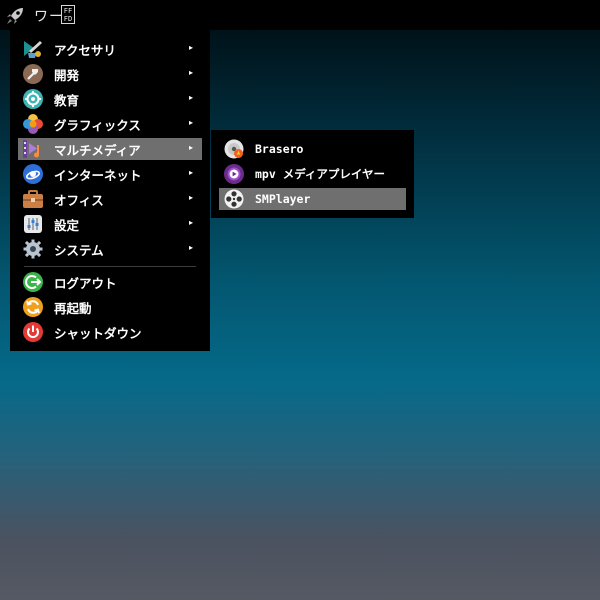 This screenshot has width=600, height=600. What do you see at coordinates (33, 199) in the screenshot?
I see `office-icon` at bounding box center [33, 199].